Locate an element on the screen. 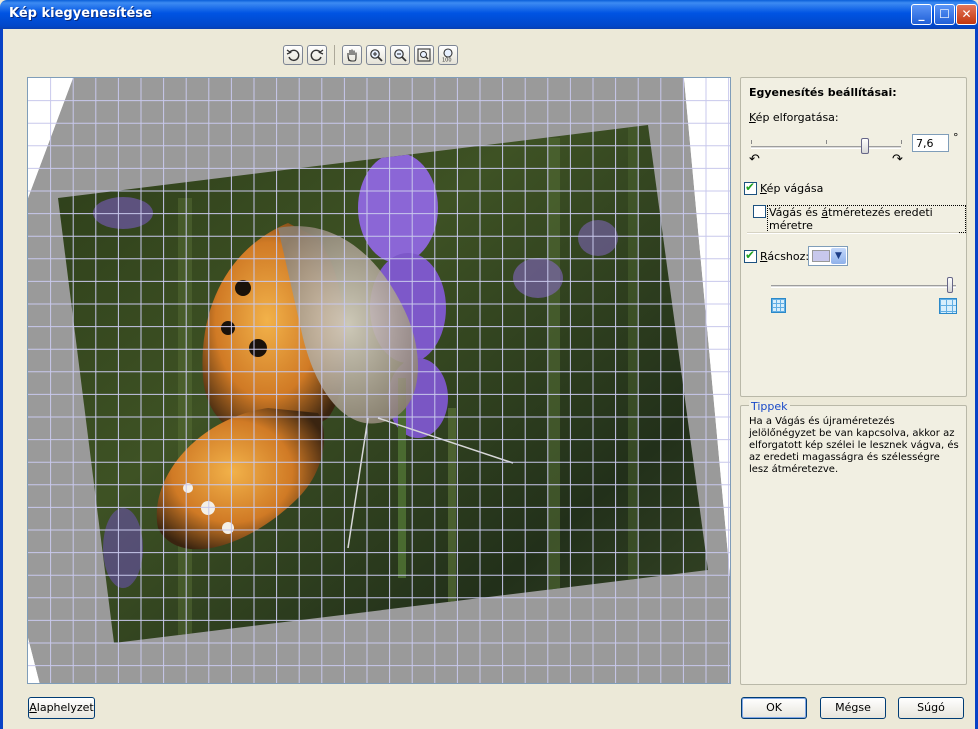  crop-label-text: ép vágása is located at coordinates (795, 188).